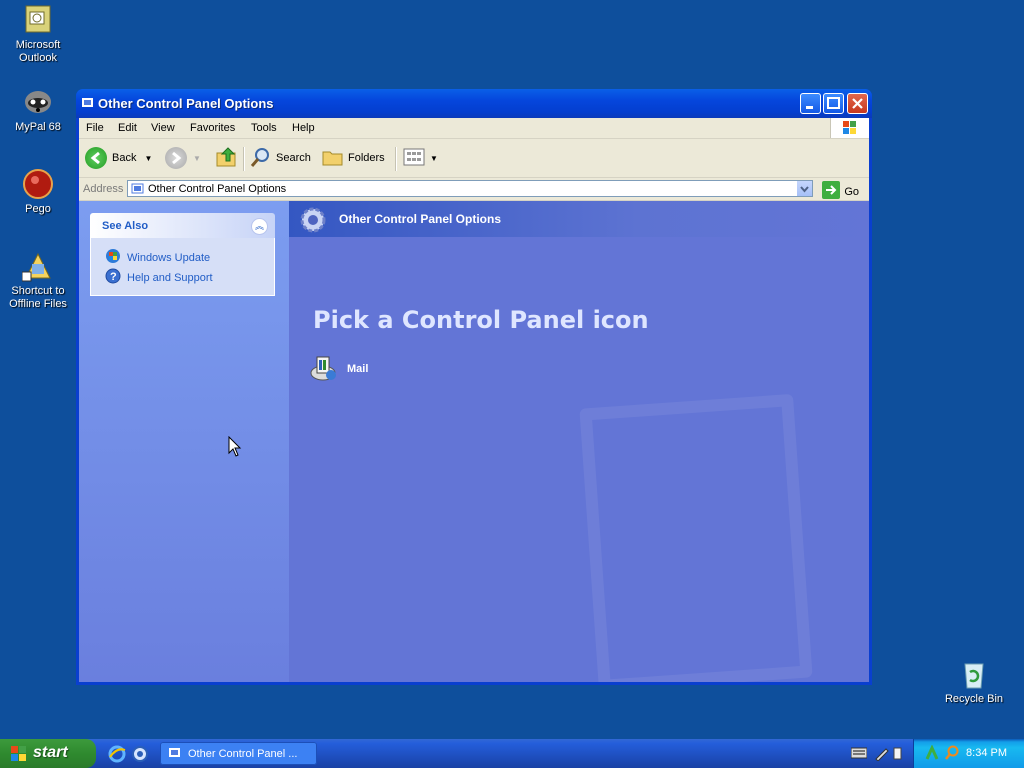  Describe the element at coordinates (38, 51) in the screenshot. I see `desktop-icon-label: Microsoft Outlook` at that location.